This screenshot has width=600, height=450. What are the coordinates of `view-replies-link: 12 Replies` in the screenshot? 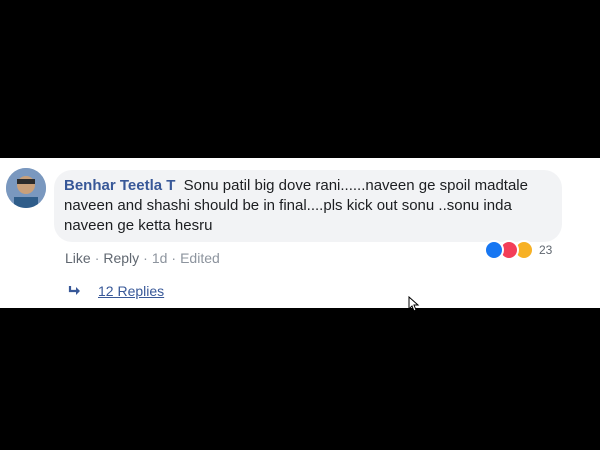 It's located at (116, 291).